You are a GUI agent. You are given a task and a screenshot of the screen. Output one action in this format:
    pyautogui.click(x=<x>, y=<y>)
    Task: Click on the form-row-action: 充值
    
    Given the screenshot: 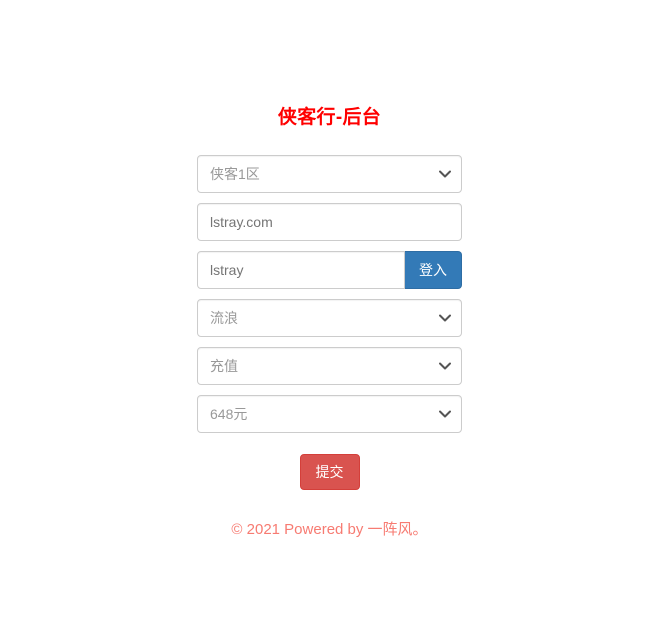 What is the action you would take?
    pyautogui.click(x=329, y=366)
    